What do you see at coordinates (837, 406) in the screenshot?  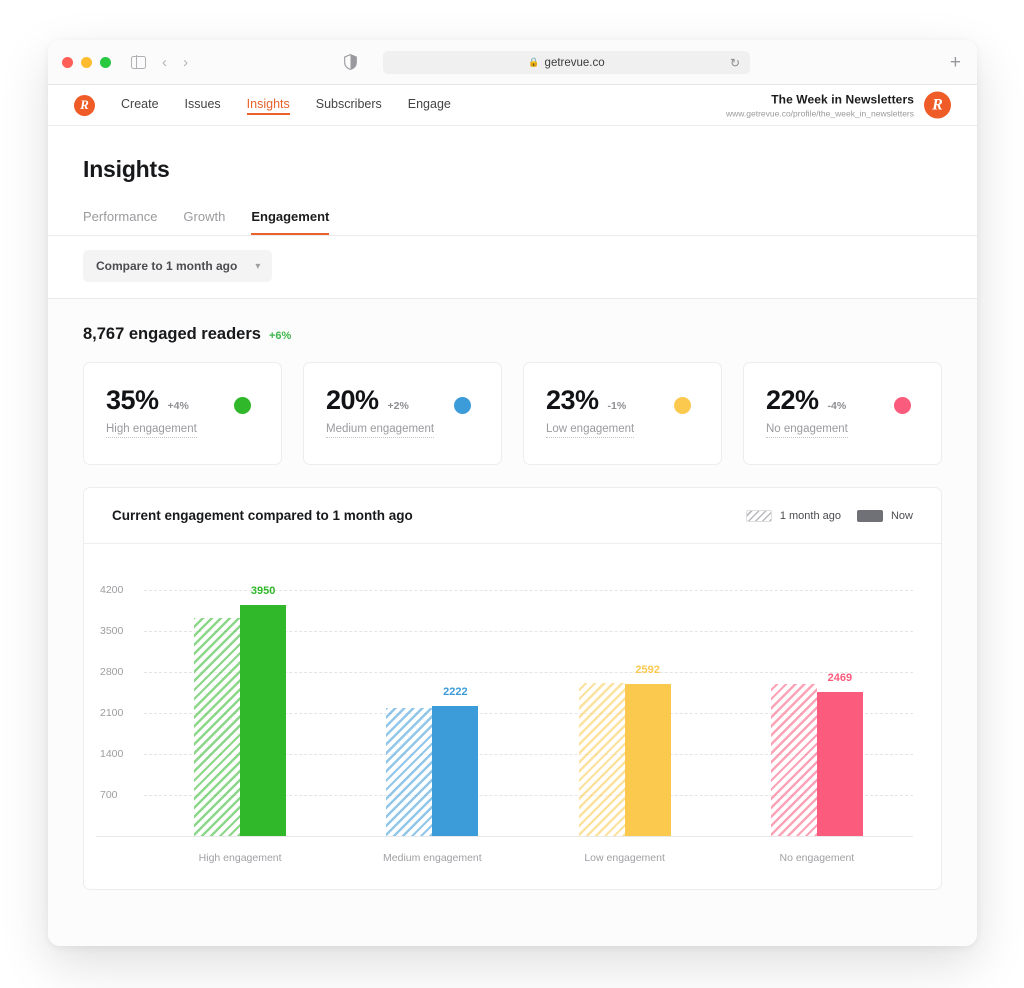 I see `stat-delta: -4%` at bounding box center [837, 406].